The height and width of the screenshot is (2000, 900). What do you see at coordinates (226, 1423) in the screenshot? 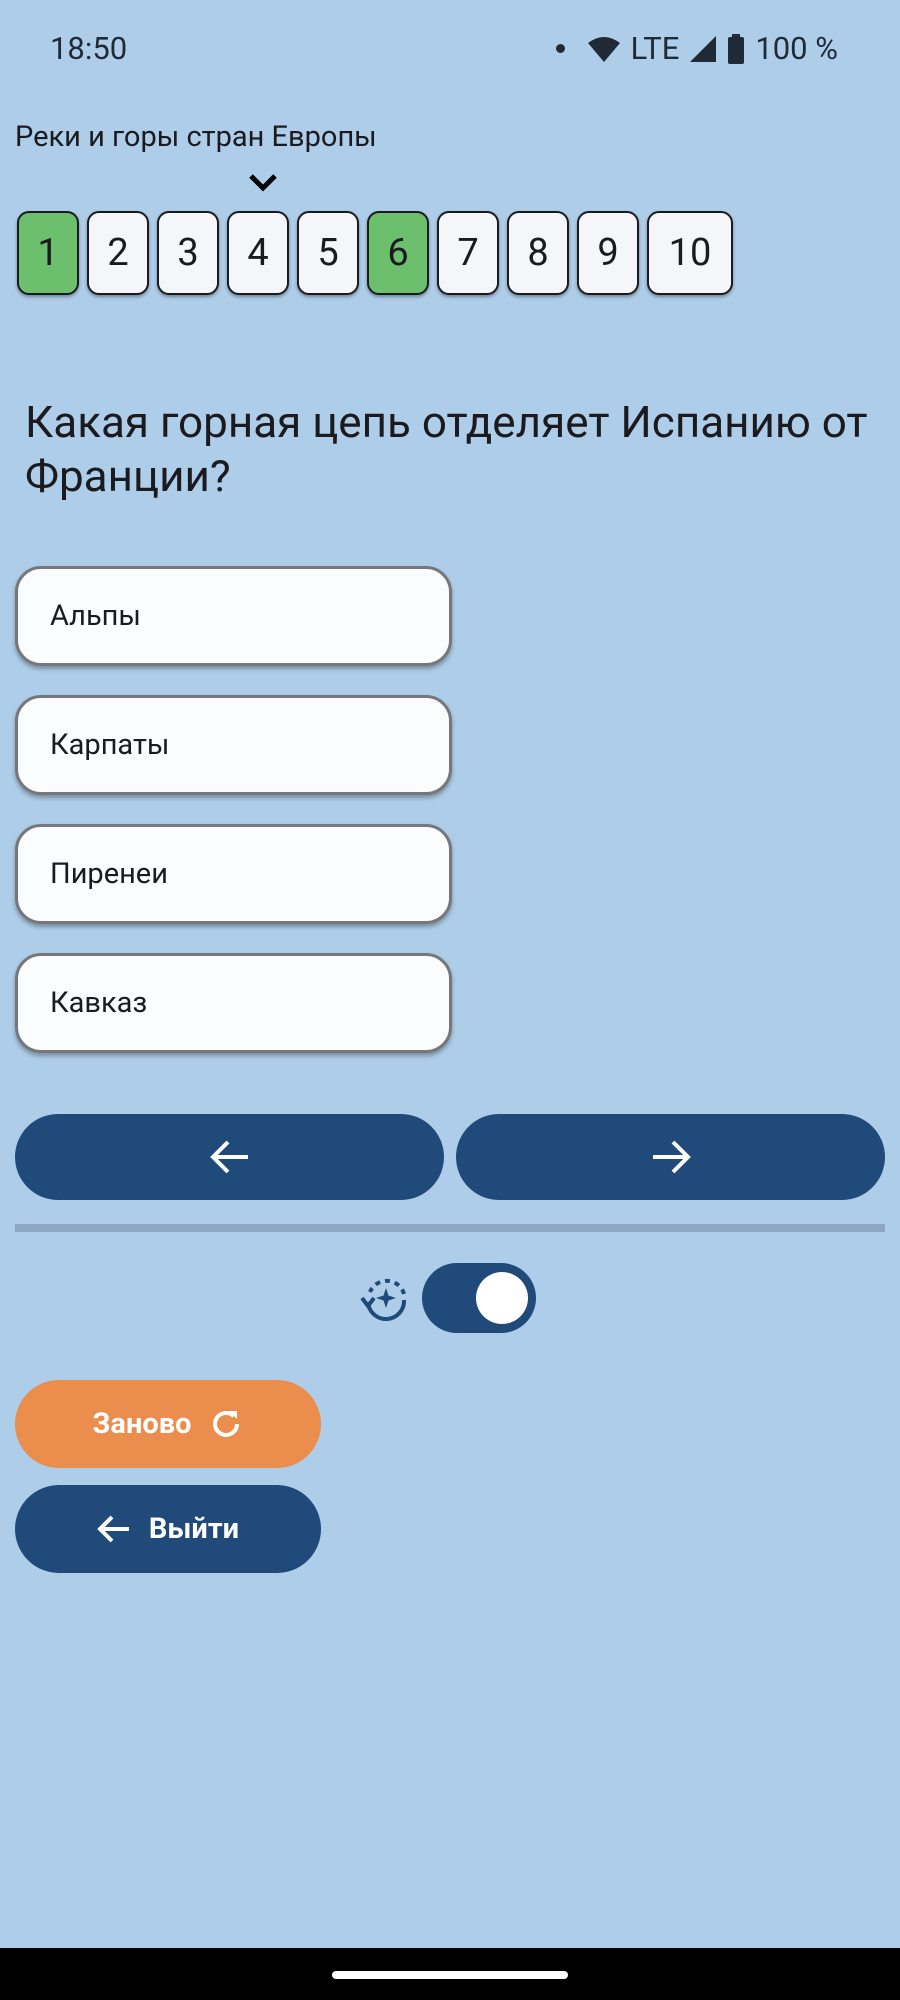
I see `refresh-icon` at bounding box center [226, 1423].